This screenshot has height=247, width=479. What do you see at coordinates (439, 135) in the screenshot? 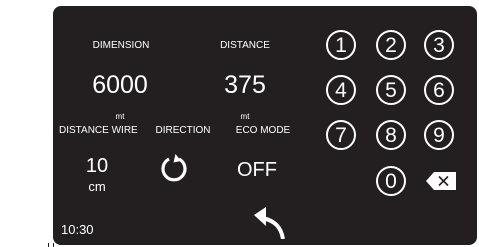
I see `key-9: 9` at bounding box center [439, 135].